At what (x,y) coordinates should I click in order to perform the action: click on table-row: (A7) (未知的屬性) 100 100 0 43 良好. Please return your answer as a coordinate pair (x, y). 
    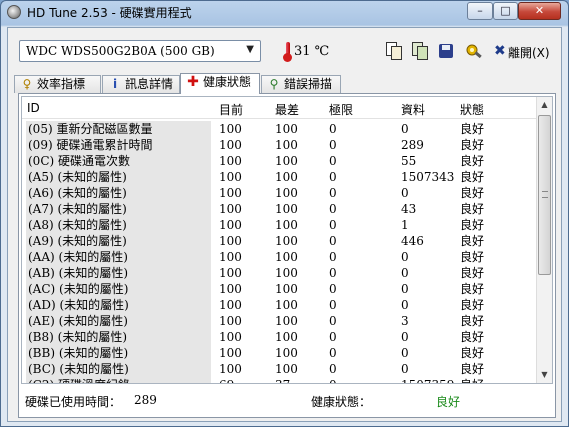
    Looking at the image, I should click on (280, 209).